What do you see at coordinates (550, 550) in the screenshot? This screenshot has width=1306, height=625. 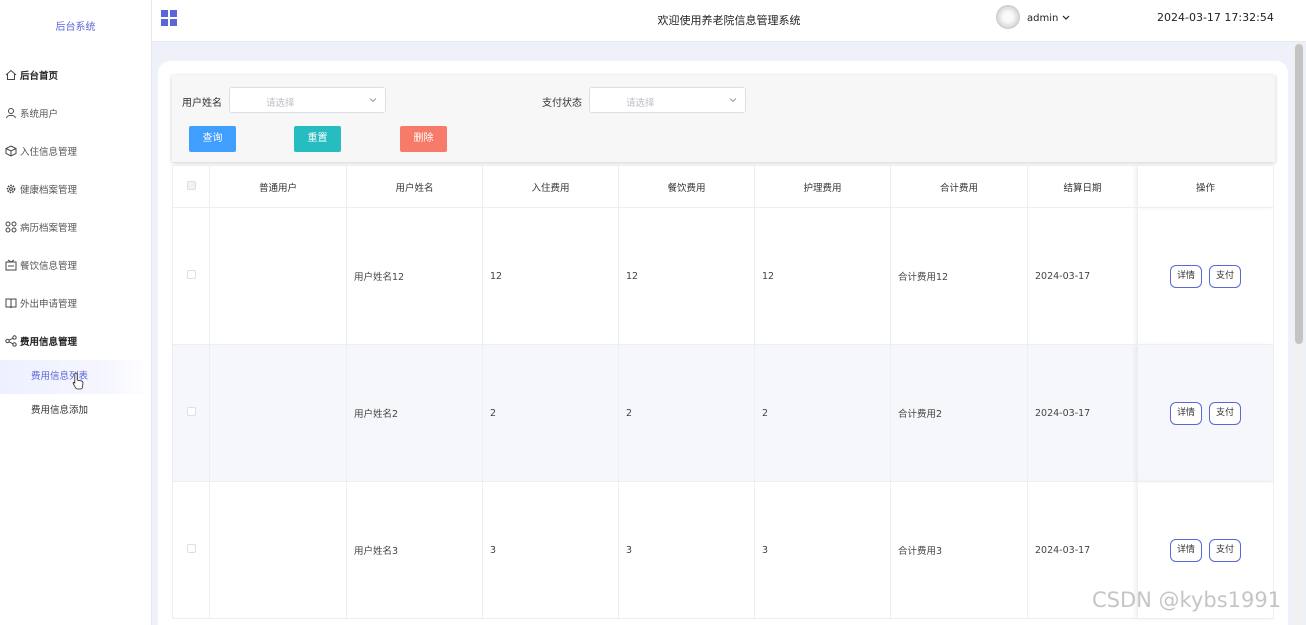 I see `cell-stay-fee: 3` at bounding box center [550, 550].